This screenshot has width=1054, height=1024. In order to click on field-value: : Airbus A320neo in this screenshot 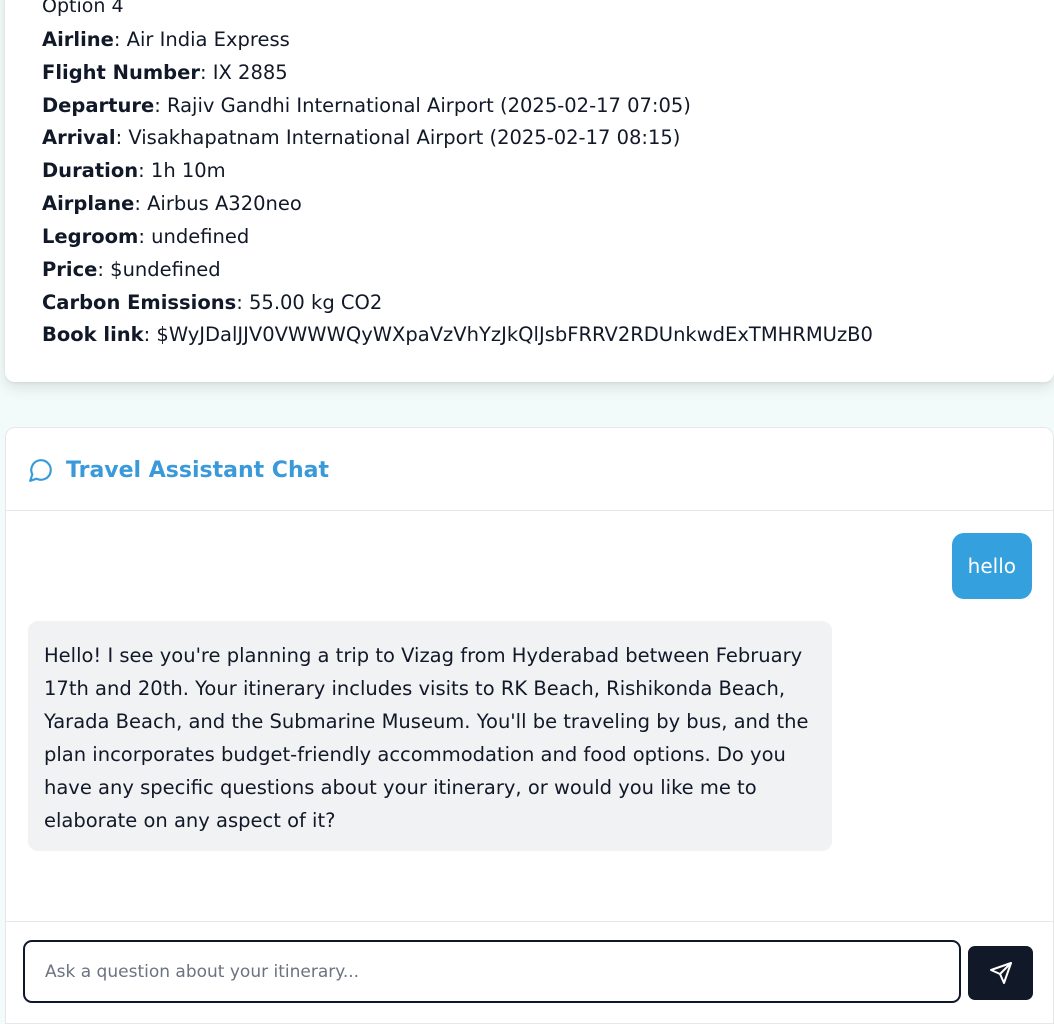, I will do `click(218, 203)`.